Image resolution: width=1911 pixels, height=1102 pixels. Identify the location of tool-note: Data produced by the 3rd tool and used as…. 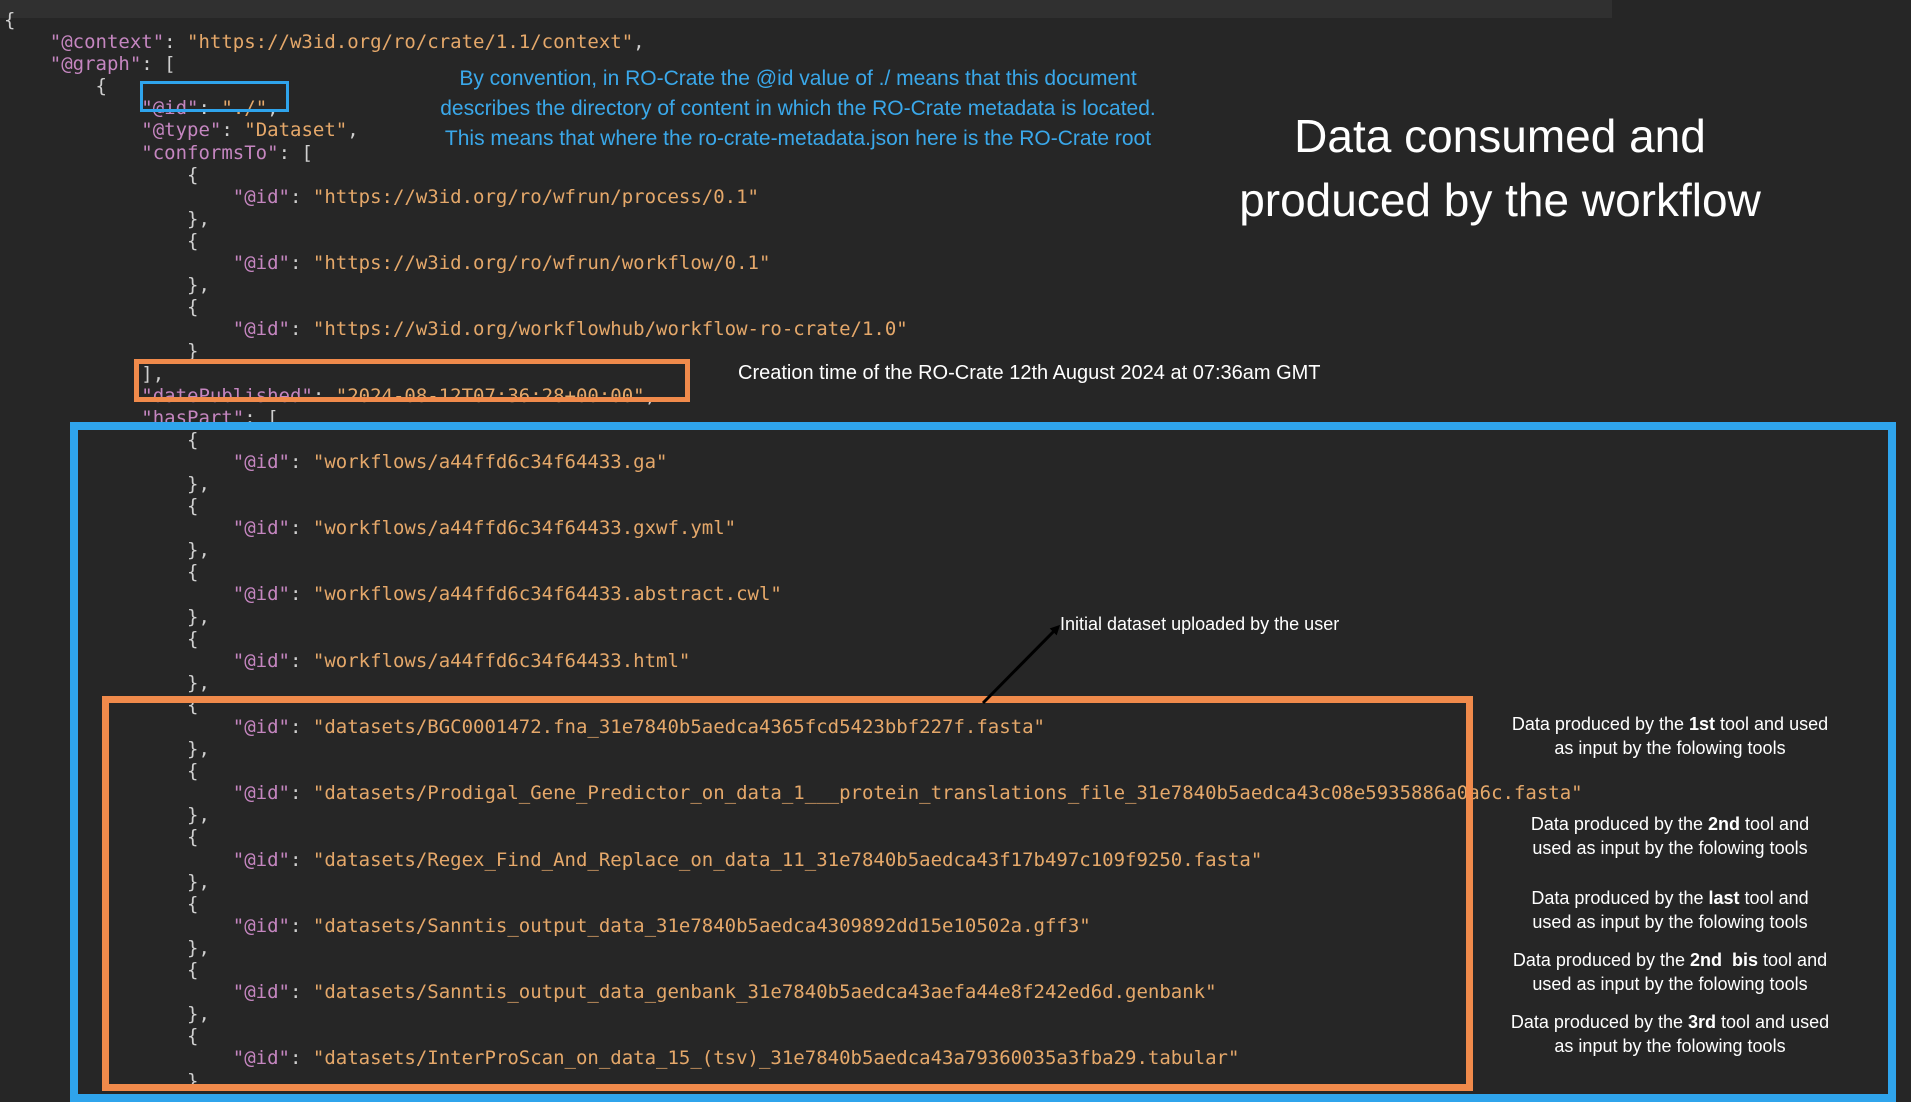
(1670, 1034).